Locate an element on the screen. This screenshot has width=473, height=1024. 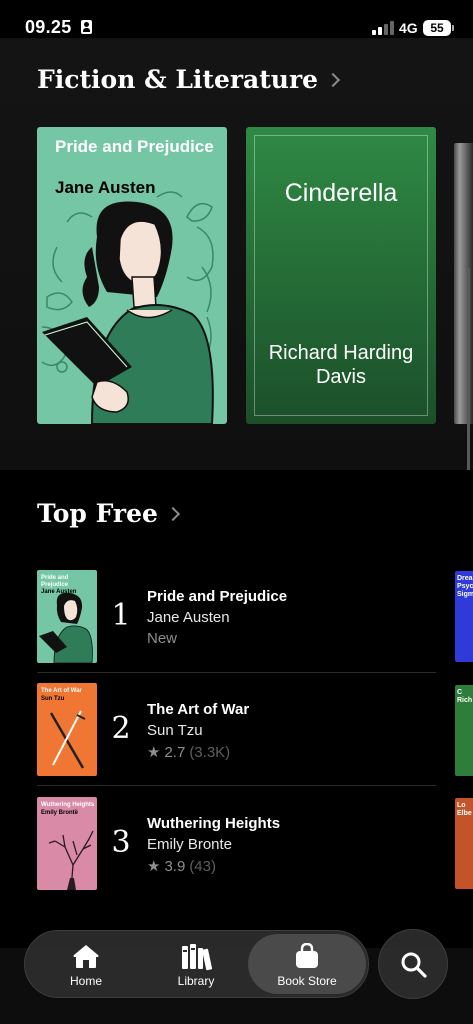
book-thumbnail-peek: Lo Elbe is located at coordinates (464, 843).